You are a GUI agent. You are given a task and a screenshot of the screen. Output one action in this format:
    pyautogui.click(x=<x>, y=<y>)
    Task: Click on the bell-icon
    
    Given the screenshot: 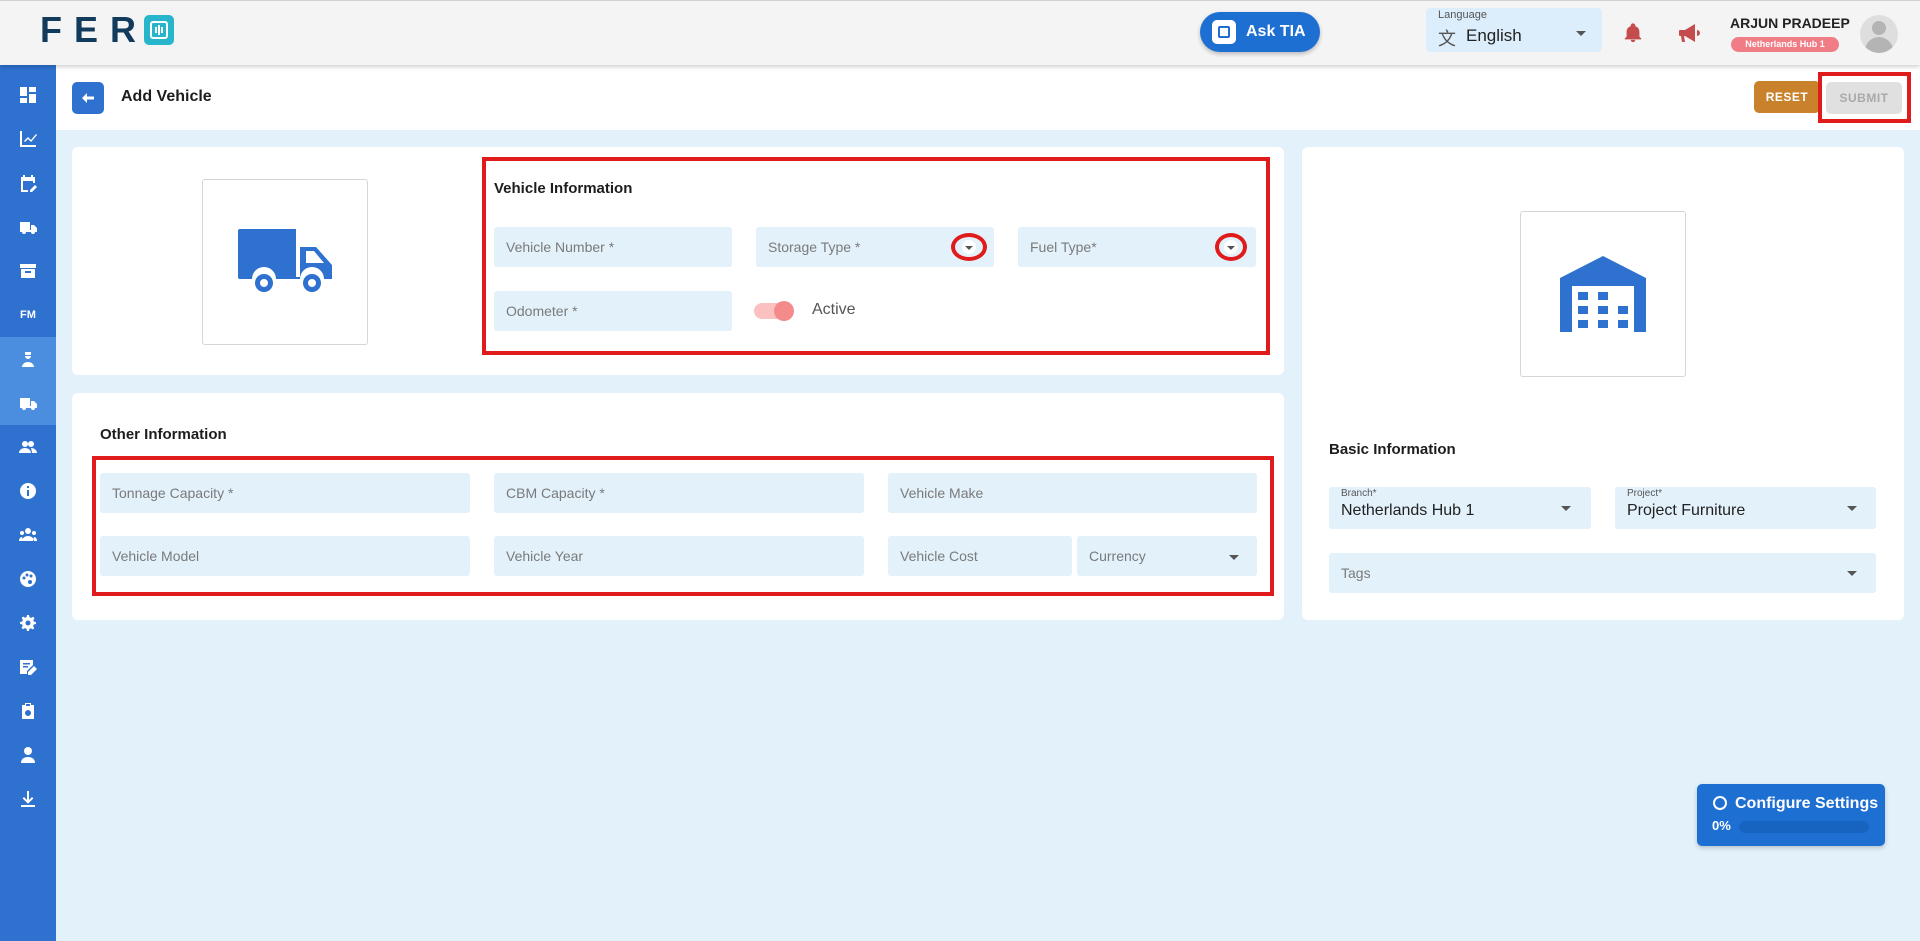 What is the action you would take?
    pyautogui.click(x=1633, y=33)
    